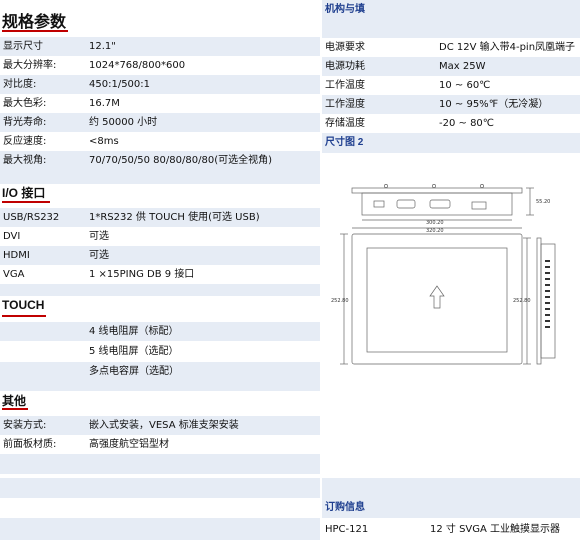 The height and width of the screenshot is (540, 580). Describe the element at coordinates (435, 223) in the screenshot. I see `dim-label-inner-width: 300.20` at that location.